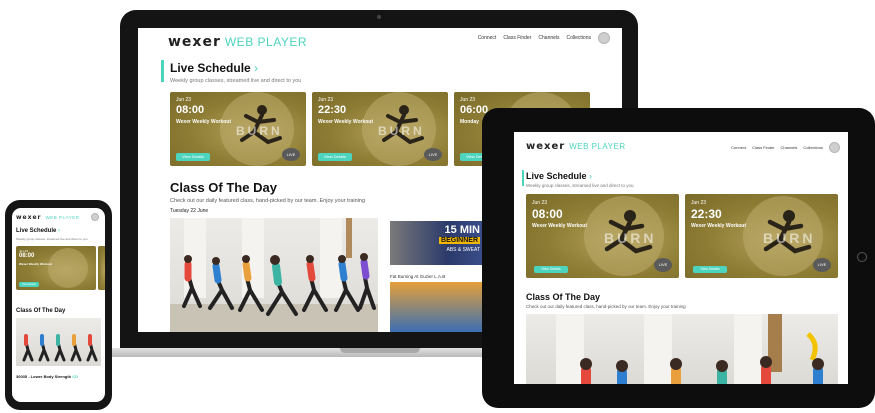 Image resolution: width=875 pixels, height=413 pixels. Describe the element at coordinates (463, 250) in the screenshot. I see `thumb-subtitle: ABS & SWEAT` at that location.